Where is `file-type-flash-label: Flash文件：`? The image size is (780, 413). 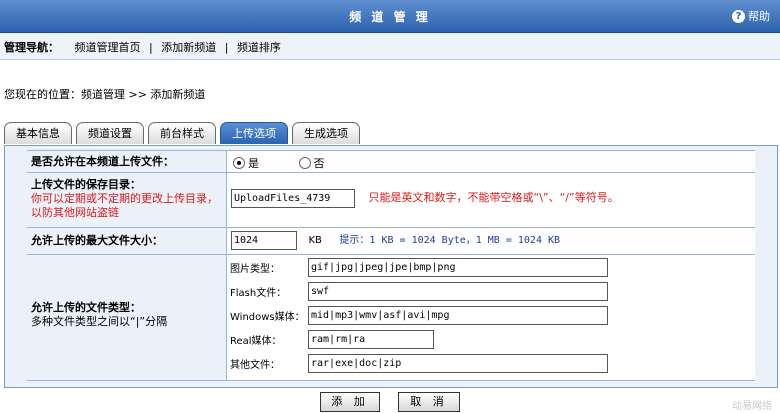
file-type-flash-label: Flash文件： is located at coordinates (258, 293).